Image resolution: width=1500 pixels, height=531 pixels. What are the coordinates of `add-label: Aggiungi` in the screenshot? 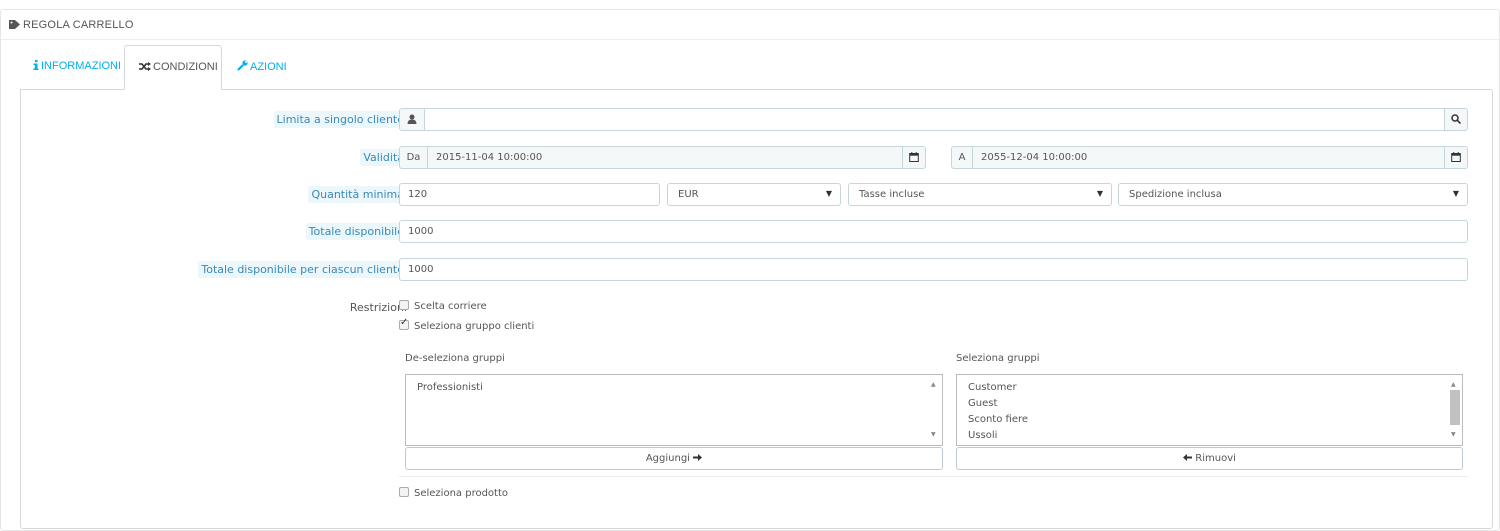 It's located at (667, 458).